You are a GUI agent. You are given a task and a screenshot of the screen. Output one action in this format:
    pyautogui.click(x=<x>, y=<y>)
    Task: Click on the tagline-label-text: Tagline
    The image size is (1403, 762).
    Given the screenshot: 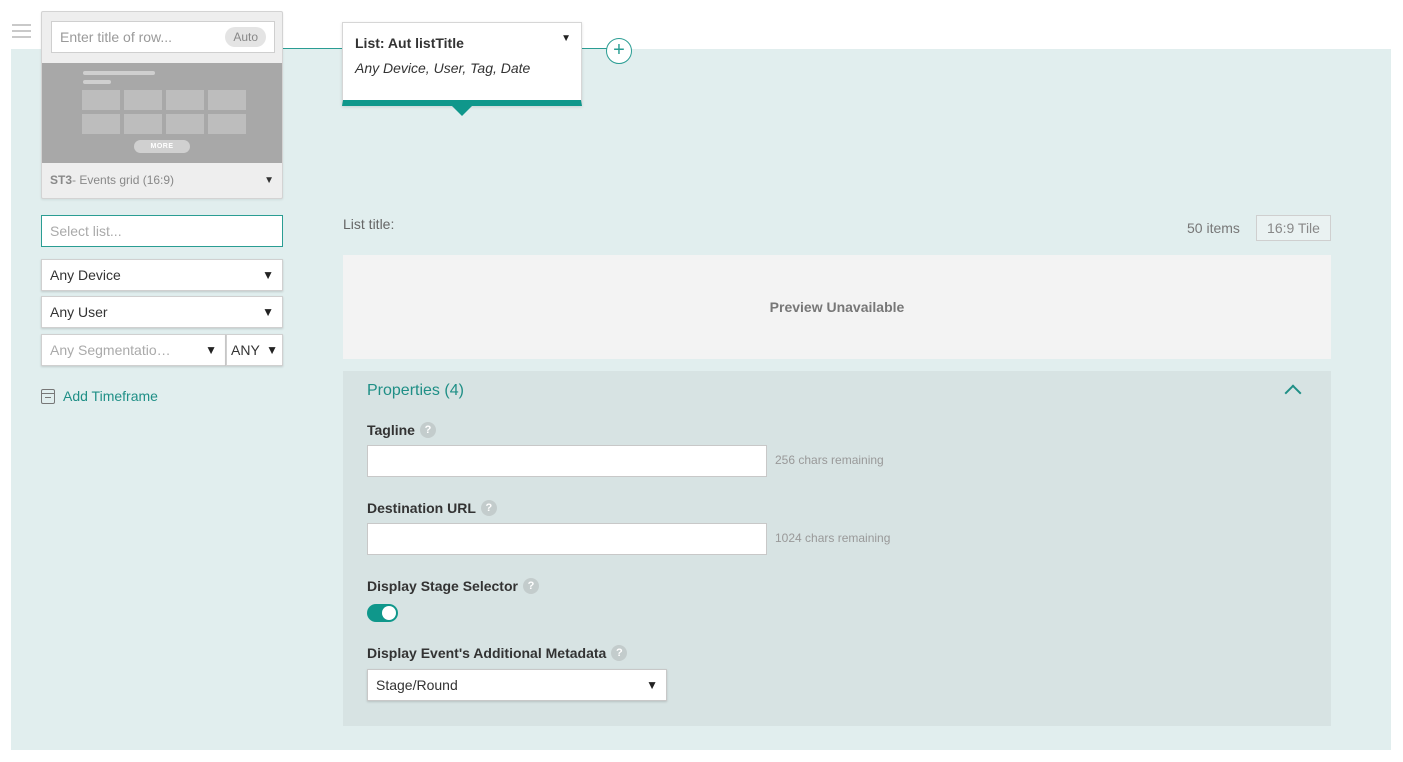 What is the action you would take?
    pyautogui.click(x=391, y=430)
    